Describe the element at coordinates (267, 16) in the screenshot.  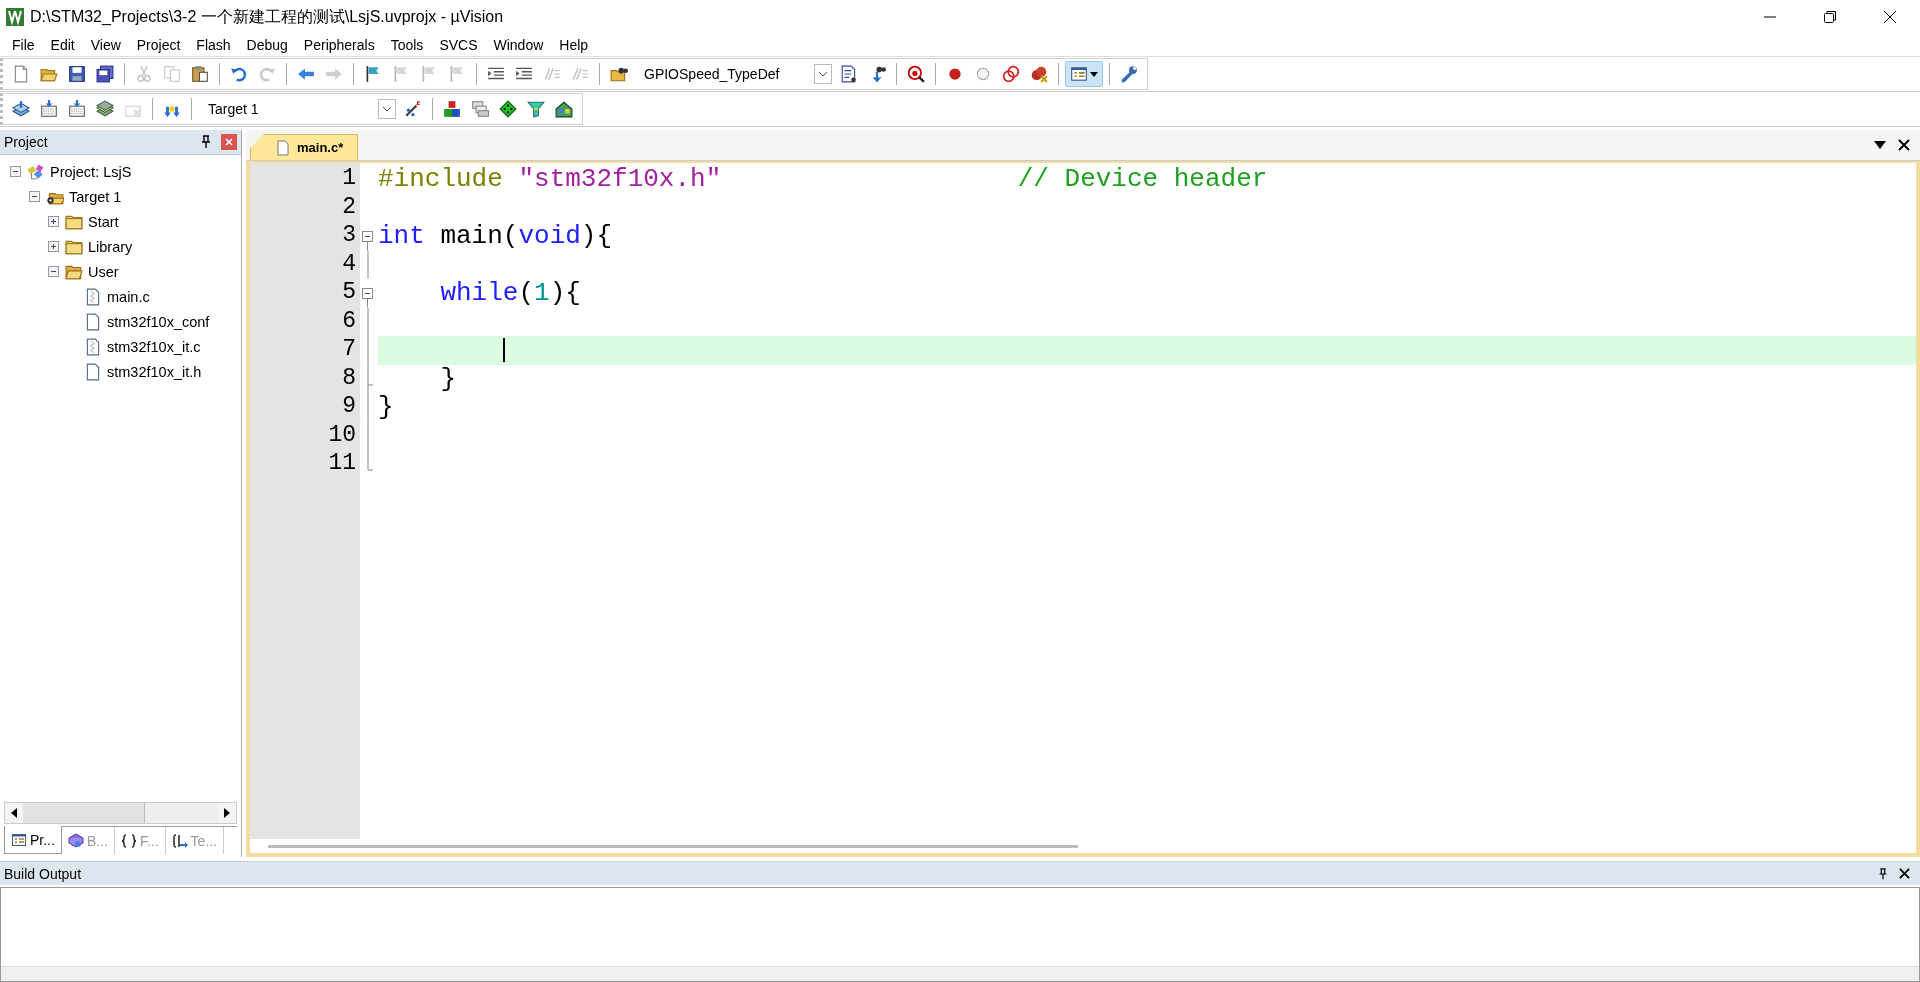
I see `window-title: D:\STM32_Projects\3-2 一个新建工程的测试\LsjS.uvprojx - µVision` at that location.